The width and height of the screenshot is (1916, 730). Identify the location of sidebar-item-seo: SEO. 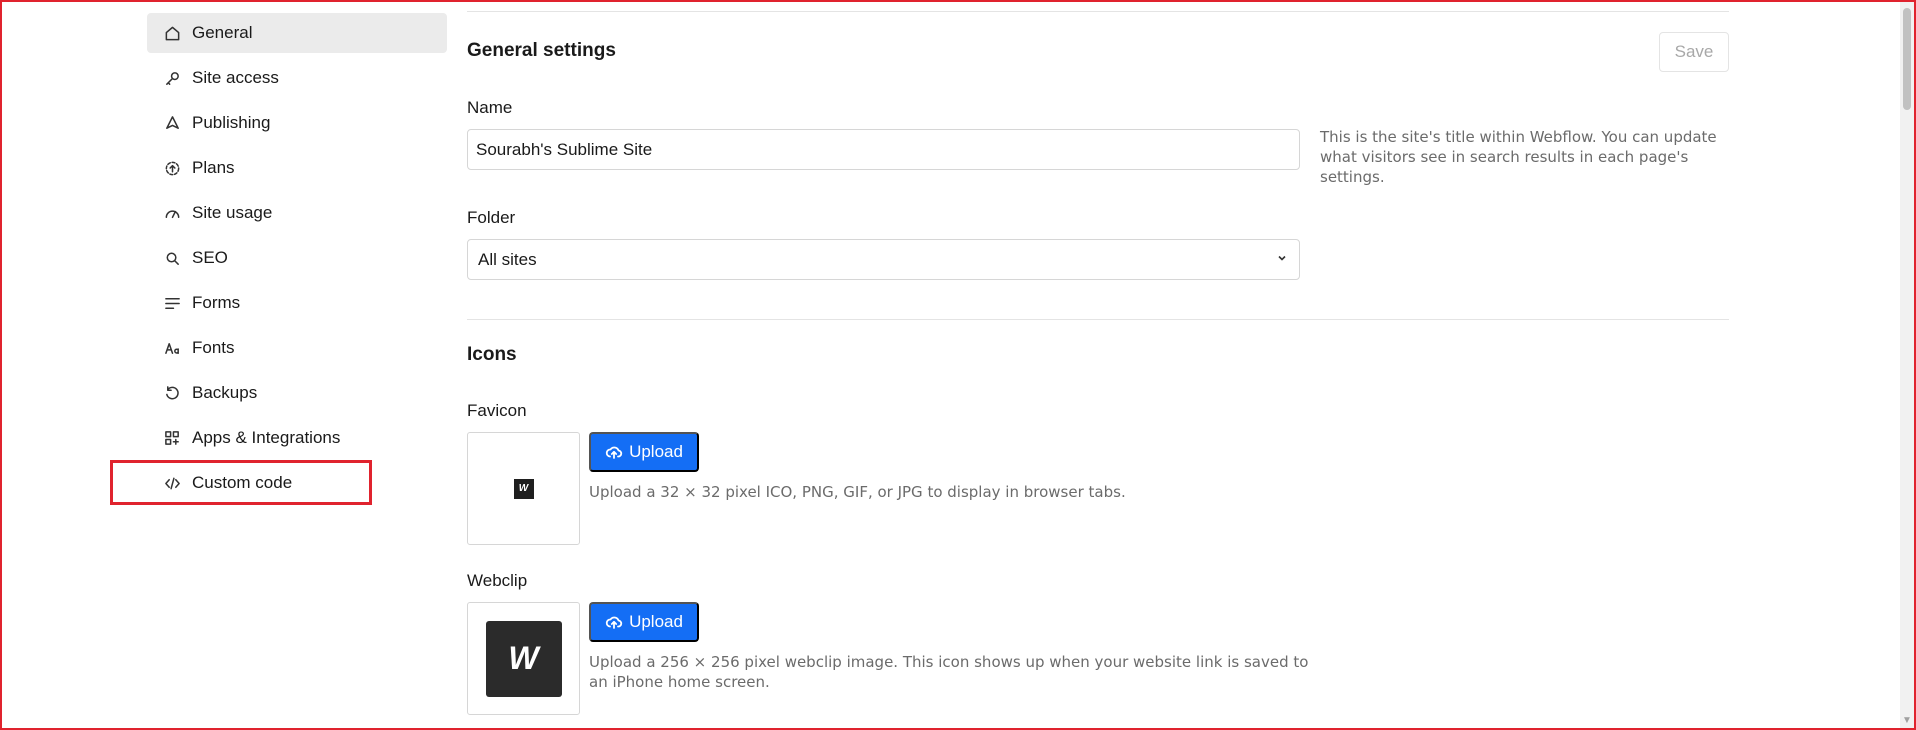
(297, 258).